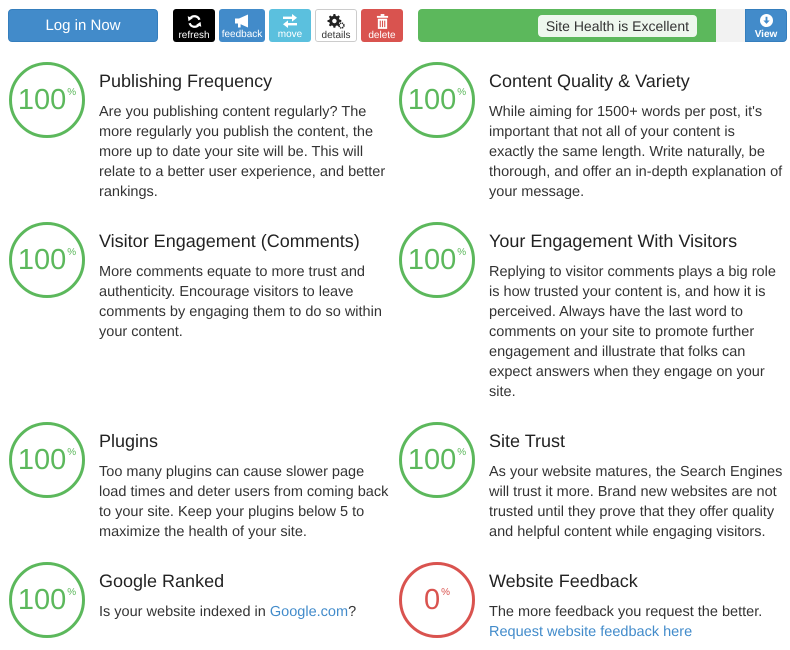 The width and height of the screenshot is (790, 650). What do you see at coordinates (613, 241) in the screenshot?
I see `metric-title: Your Engagement With Visitors` at bounding box center [613, 241].